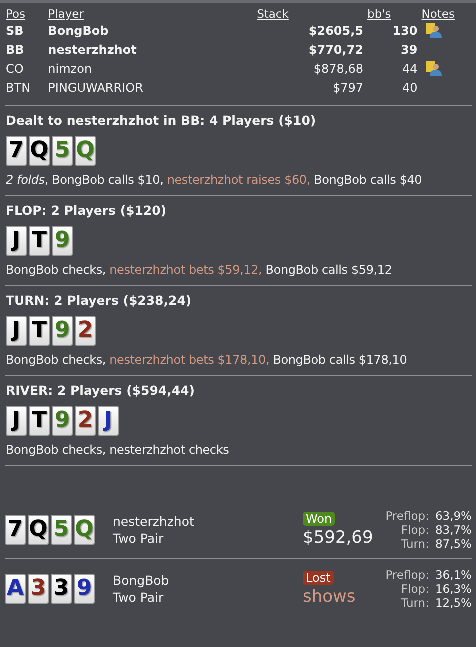  Describe the element at coordinates (410, 69) in the screenshot. I see `big-blinds-cell-text: 44` at that location.